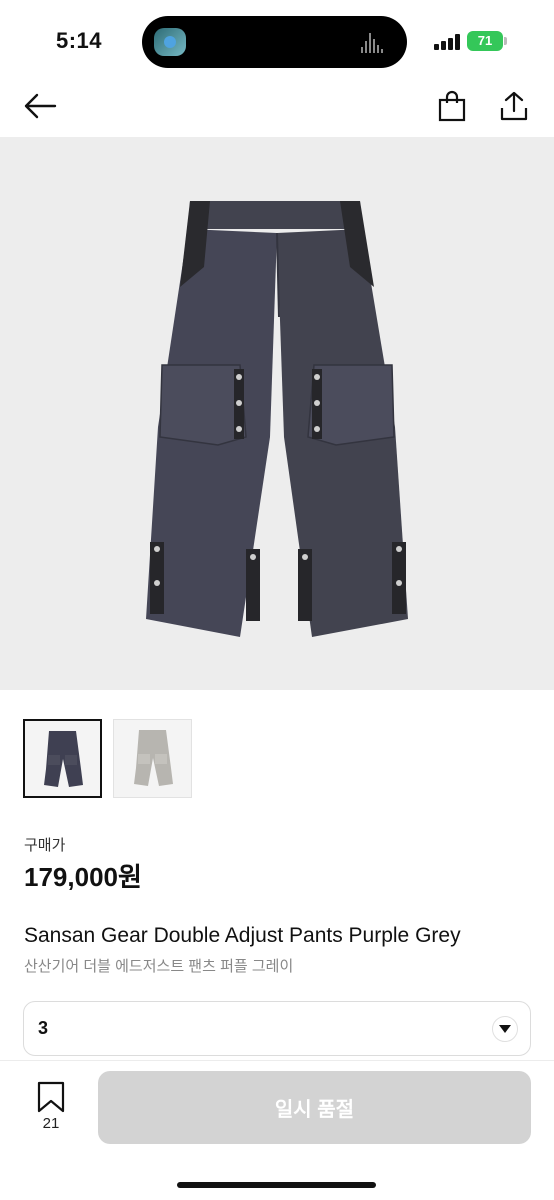 Image resolution: width=554 pixels, height=1200 pixels. Describe the element at coordinates (505, 1029) in the screenshot. I see `chevron-down-icon` at that location.